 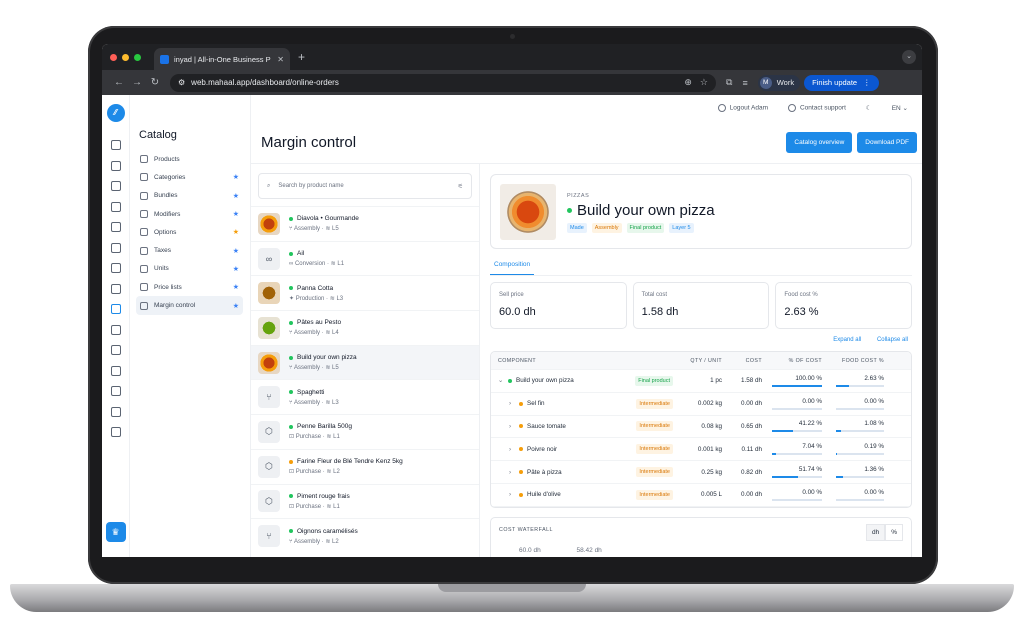 What do you see at coordinates (346, 461) in the screenshot?
I see `product-name: Farine Fleur de Blé Tendre Kenz 5kg` at bounding box center [346, 461].